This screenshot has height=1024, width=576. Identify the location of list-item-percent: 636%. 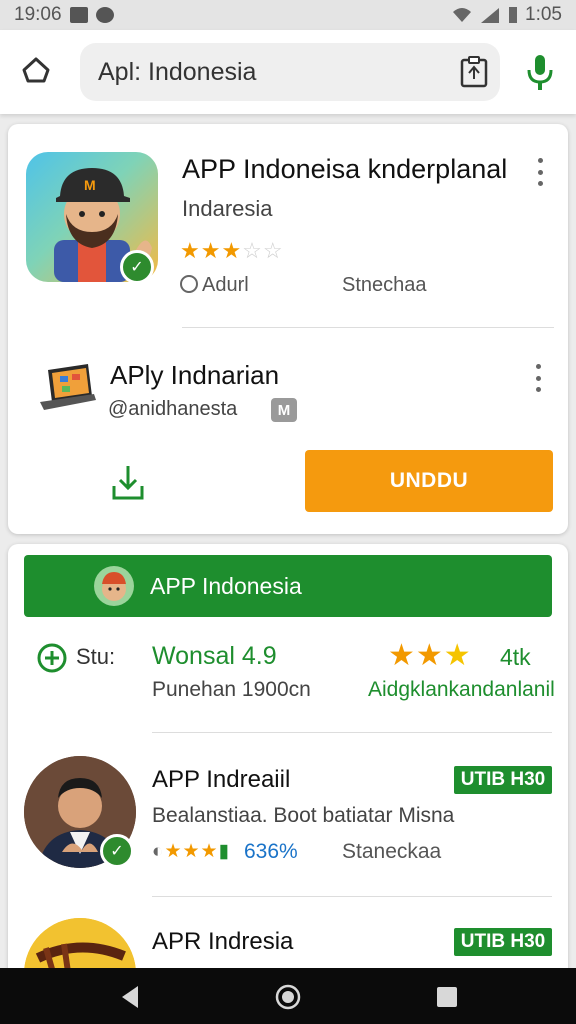
(271, 851).